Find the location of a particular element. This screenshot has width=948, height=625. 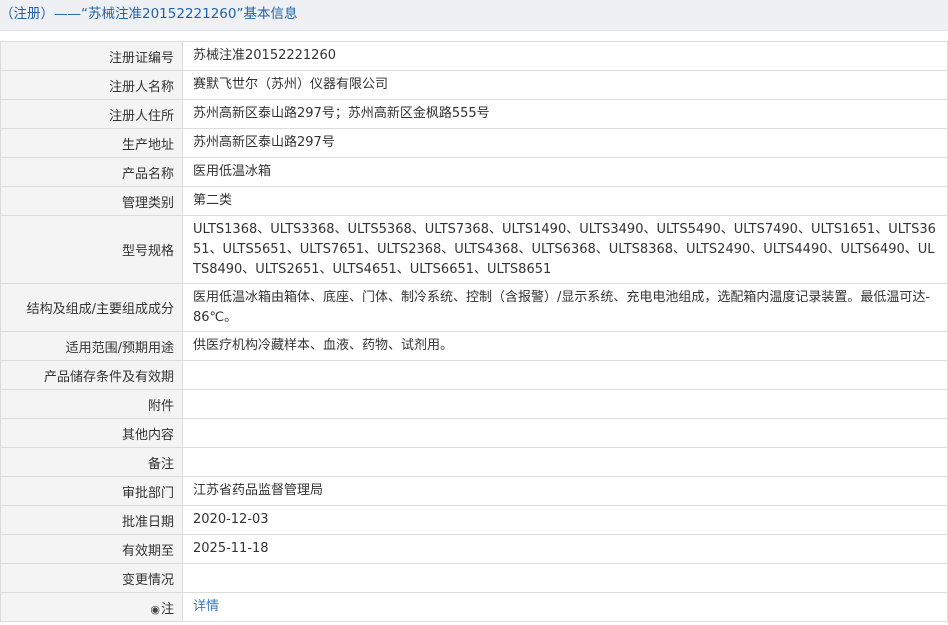

row-label: 结构及组成/主要组成成分 is located at coordinates (91, 307).